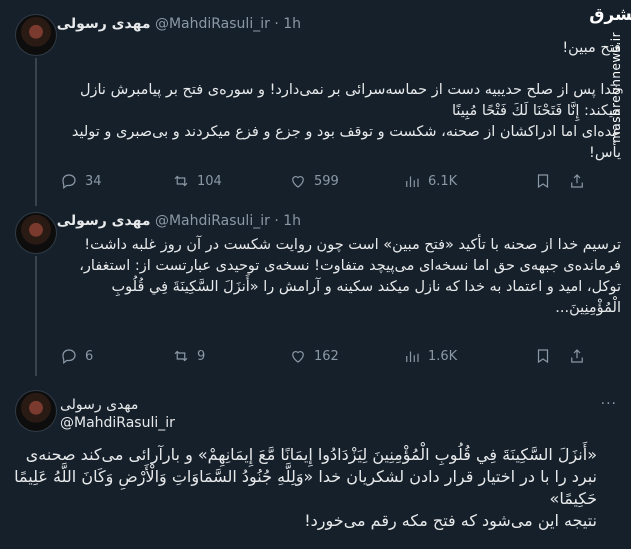  Describe the element at coordinates (443, 356) in the screenshot. I see `views-count: 1.6K` at that location.